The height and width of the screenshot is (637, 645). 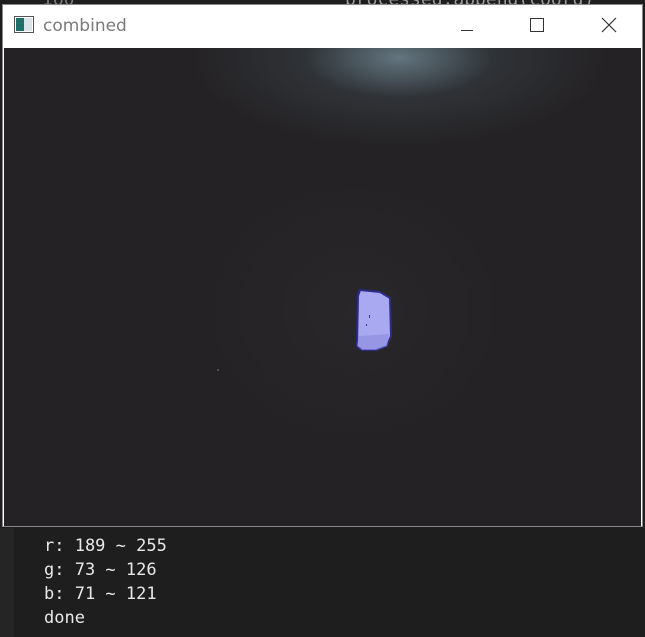 What do you see at coordinates (64, 618) in the screenshot?
I see `console-line-done: done` at bounding box center [64, 618].